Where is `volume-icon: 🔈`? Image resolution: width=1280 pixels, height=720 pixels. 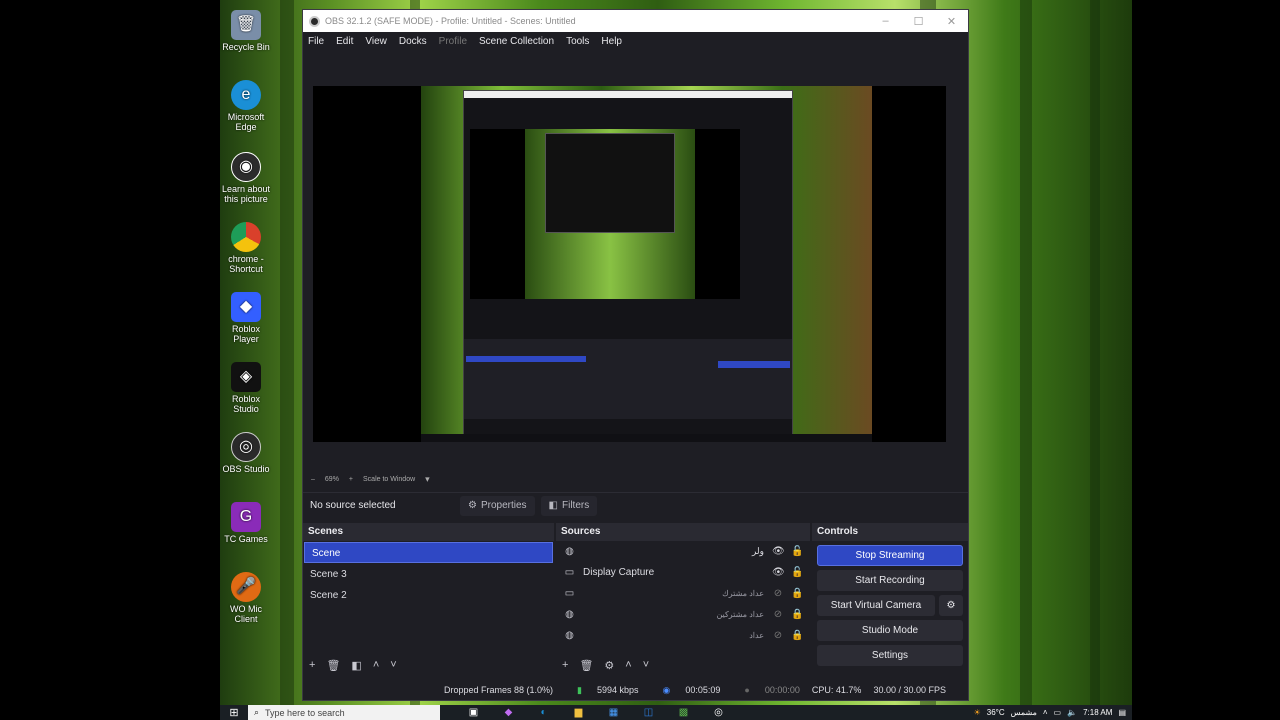 volume-icon: 🔈 is located at coordinates (1072, 712).